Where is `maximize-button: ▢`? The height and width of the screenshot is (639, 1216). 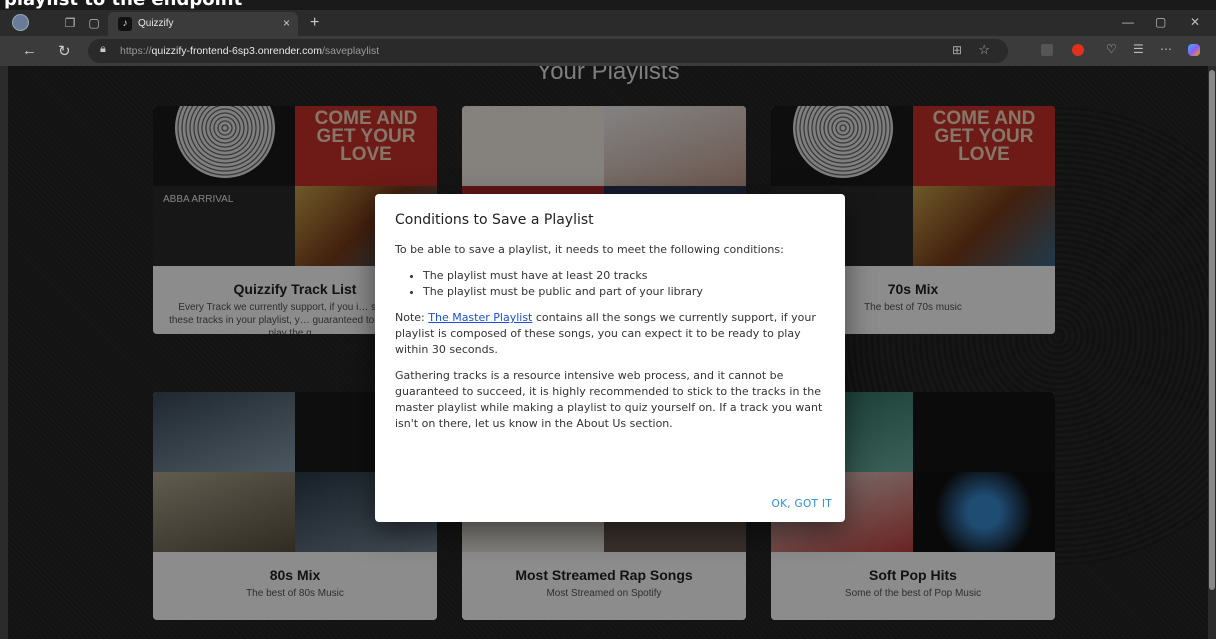
maximize-button: ▢ is located at coordinates (1160, 22).